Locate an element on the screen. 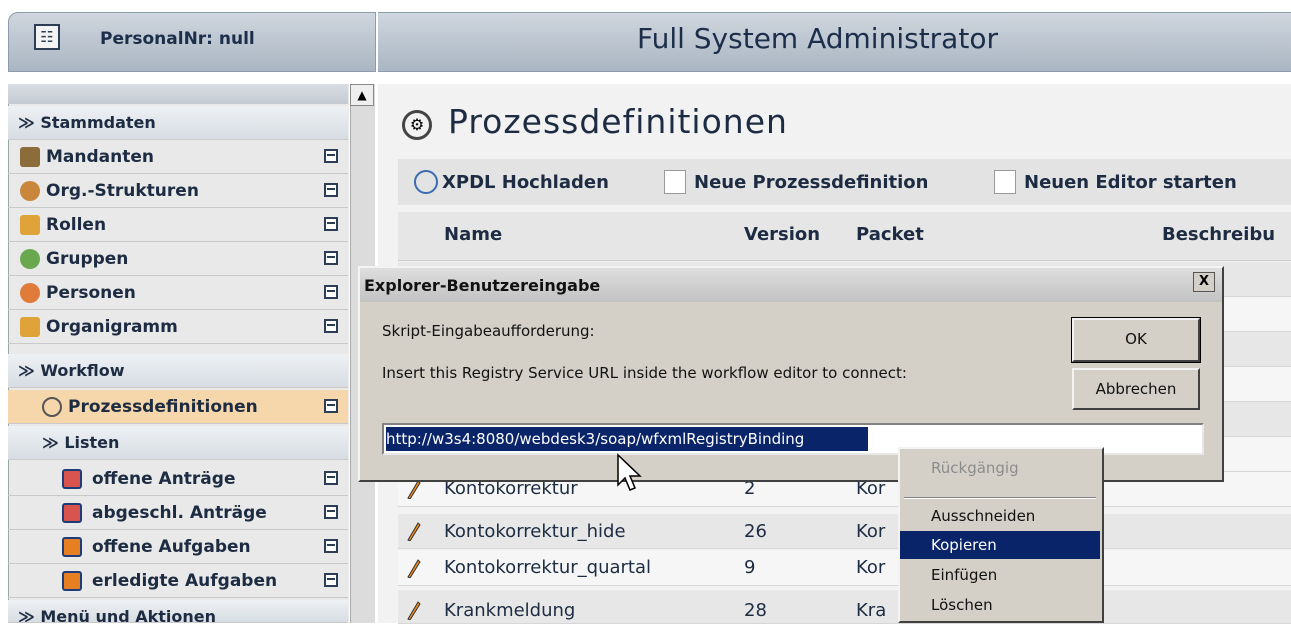 Image resolution: width=1291 pixels, height=624 pixels. sidebar-item-mandanten: Mandanten is located at coordinates (178, 157).